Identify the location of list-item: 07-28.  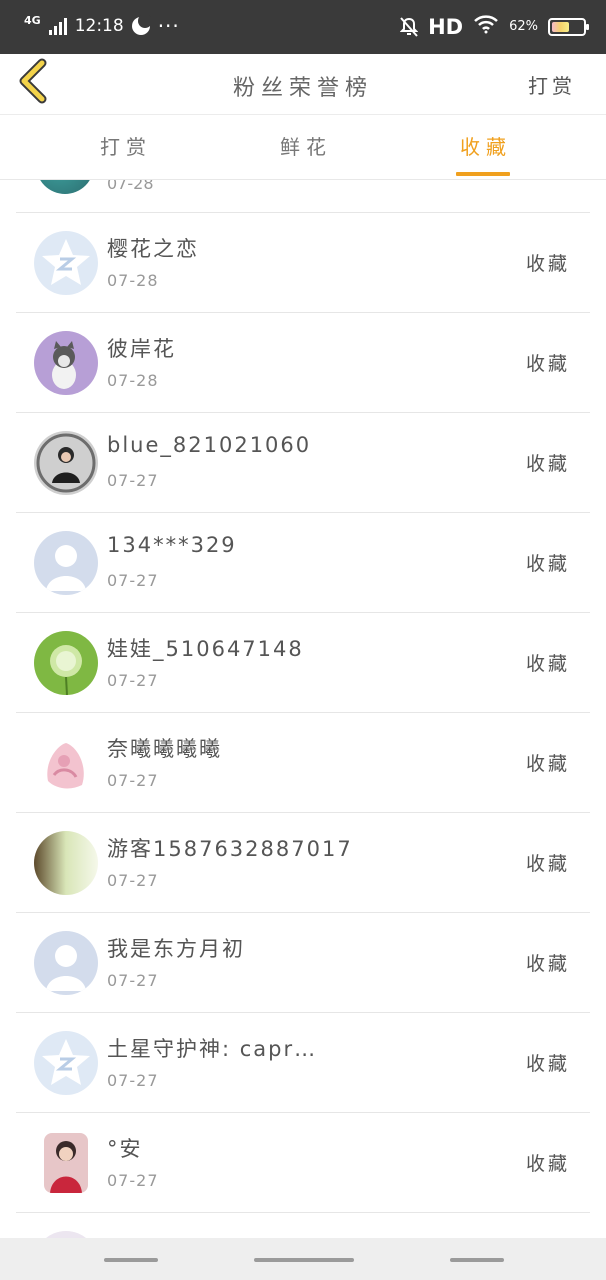
(303, 196).